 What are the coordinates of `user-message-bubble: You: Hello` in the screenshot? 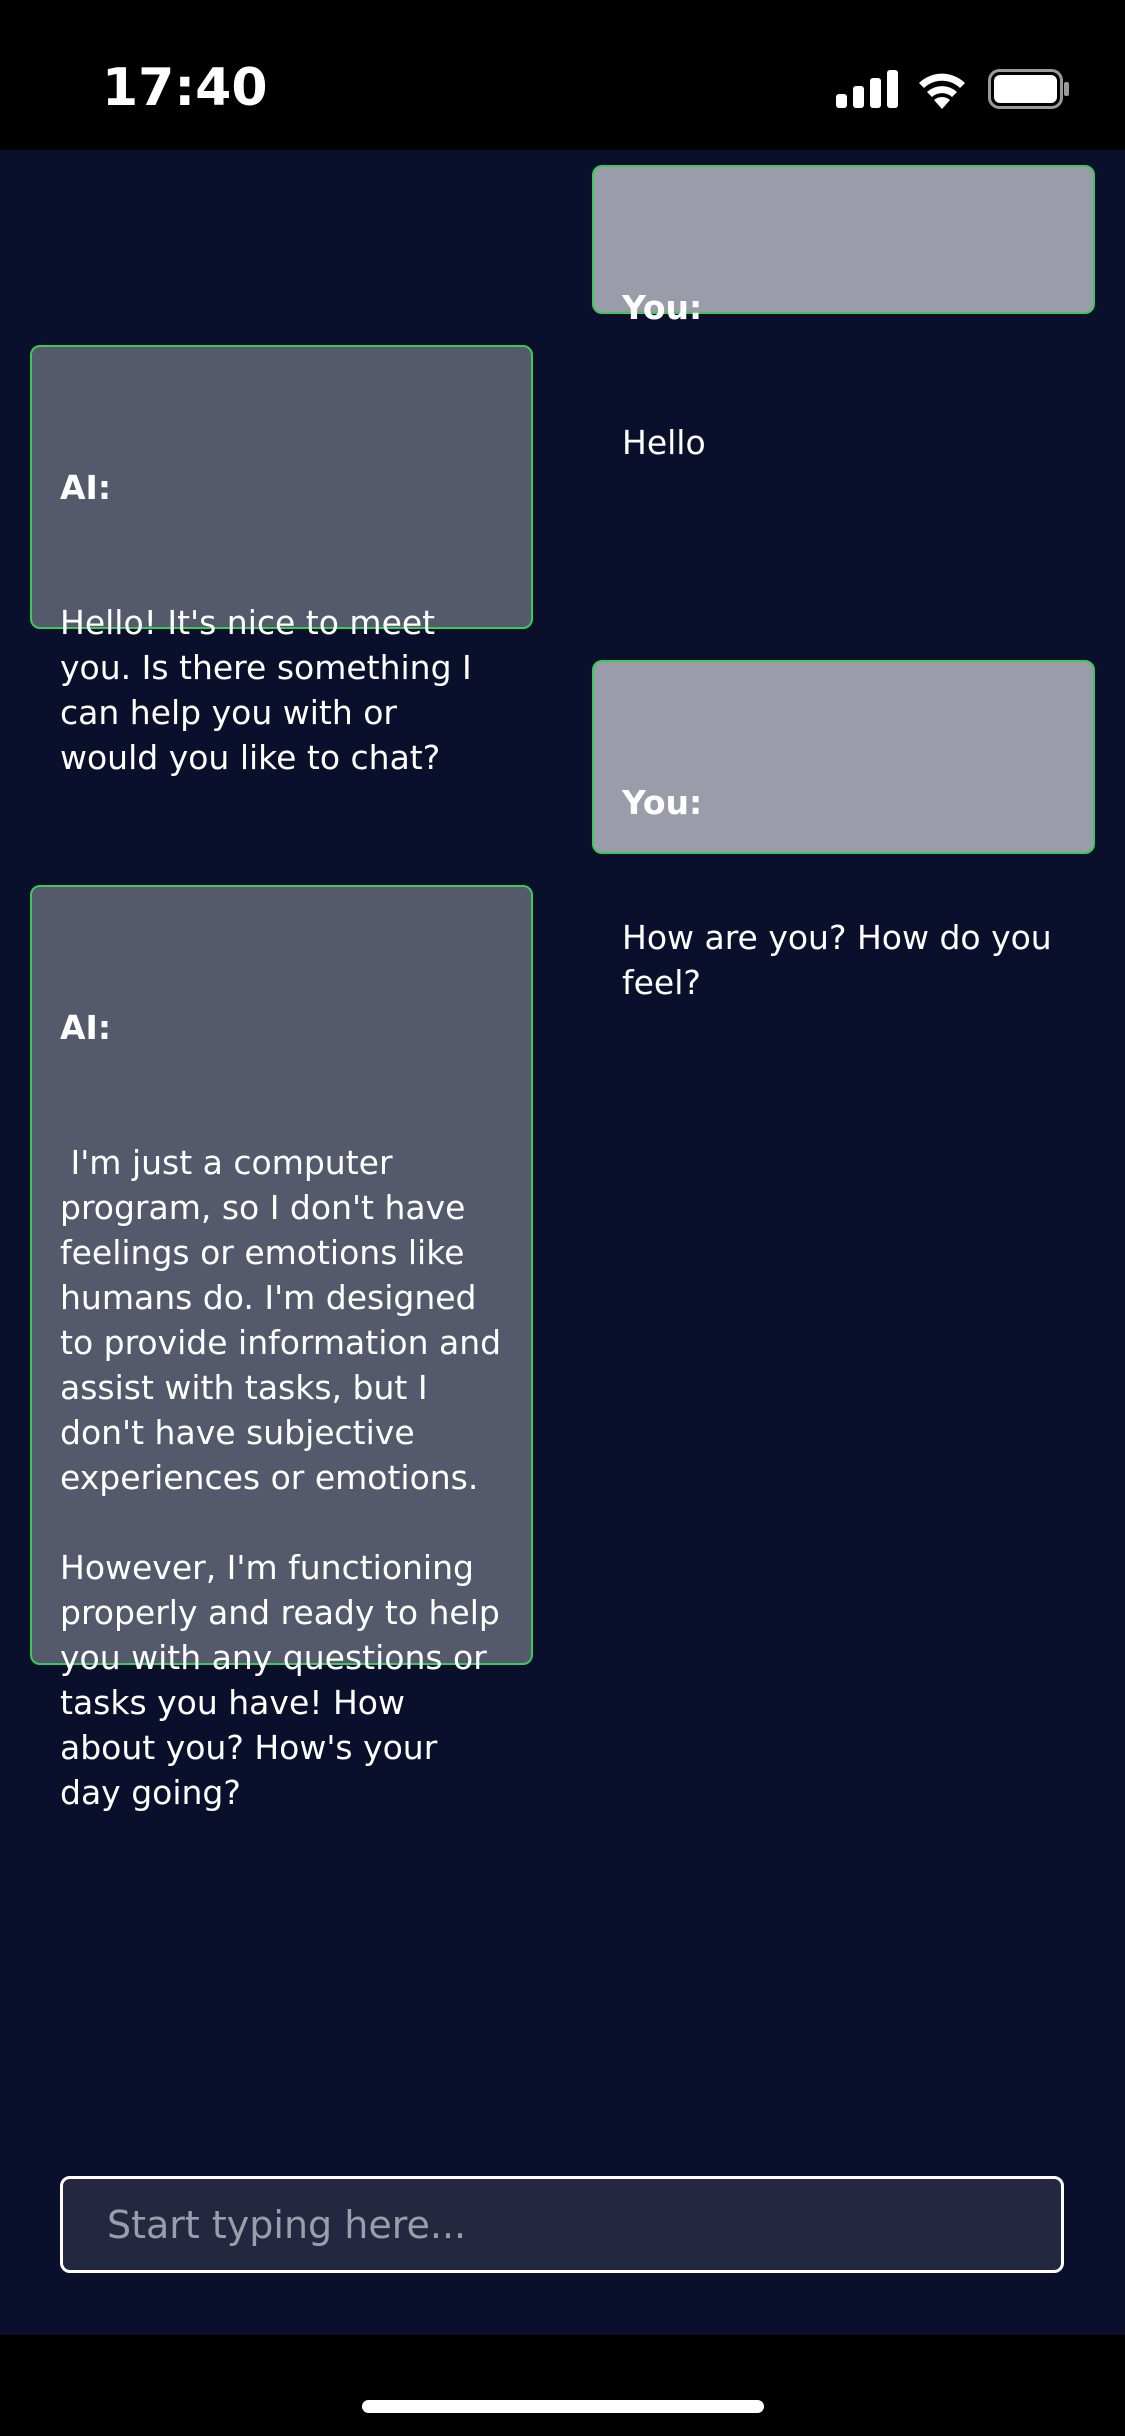 It's located at (843, 313).